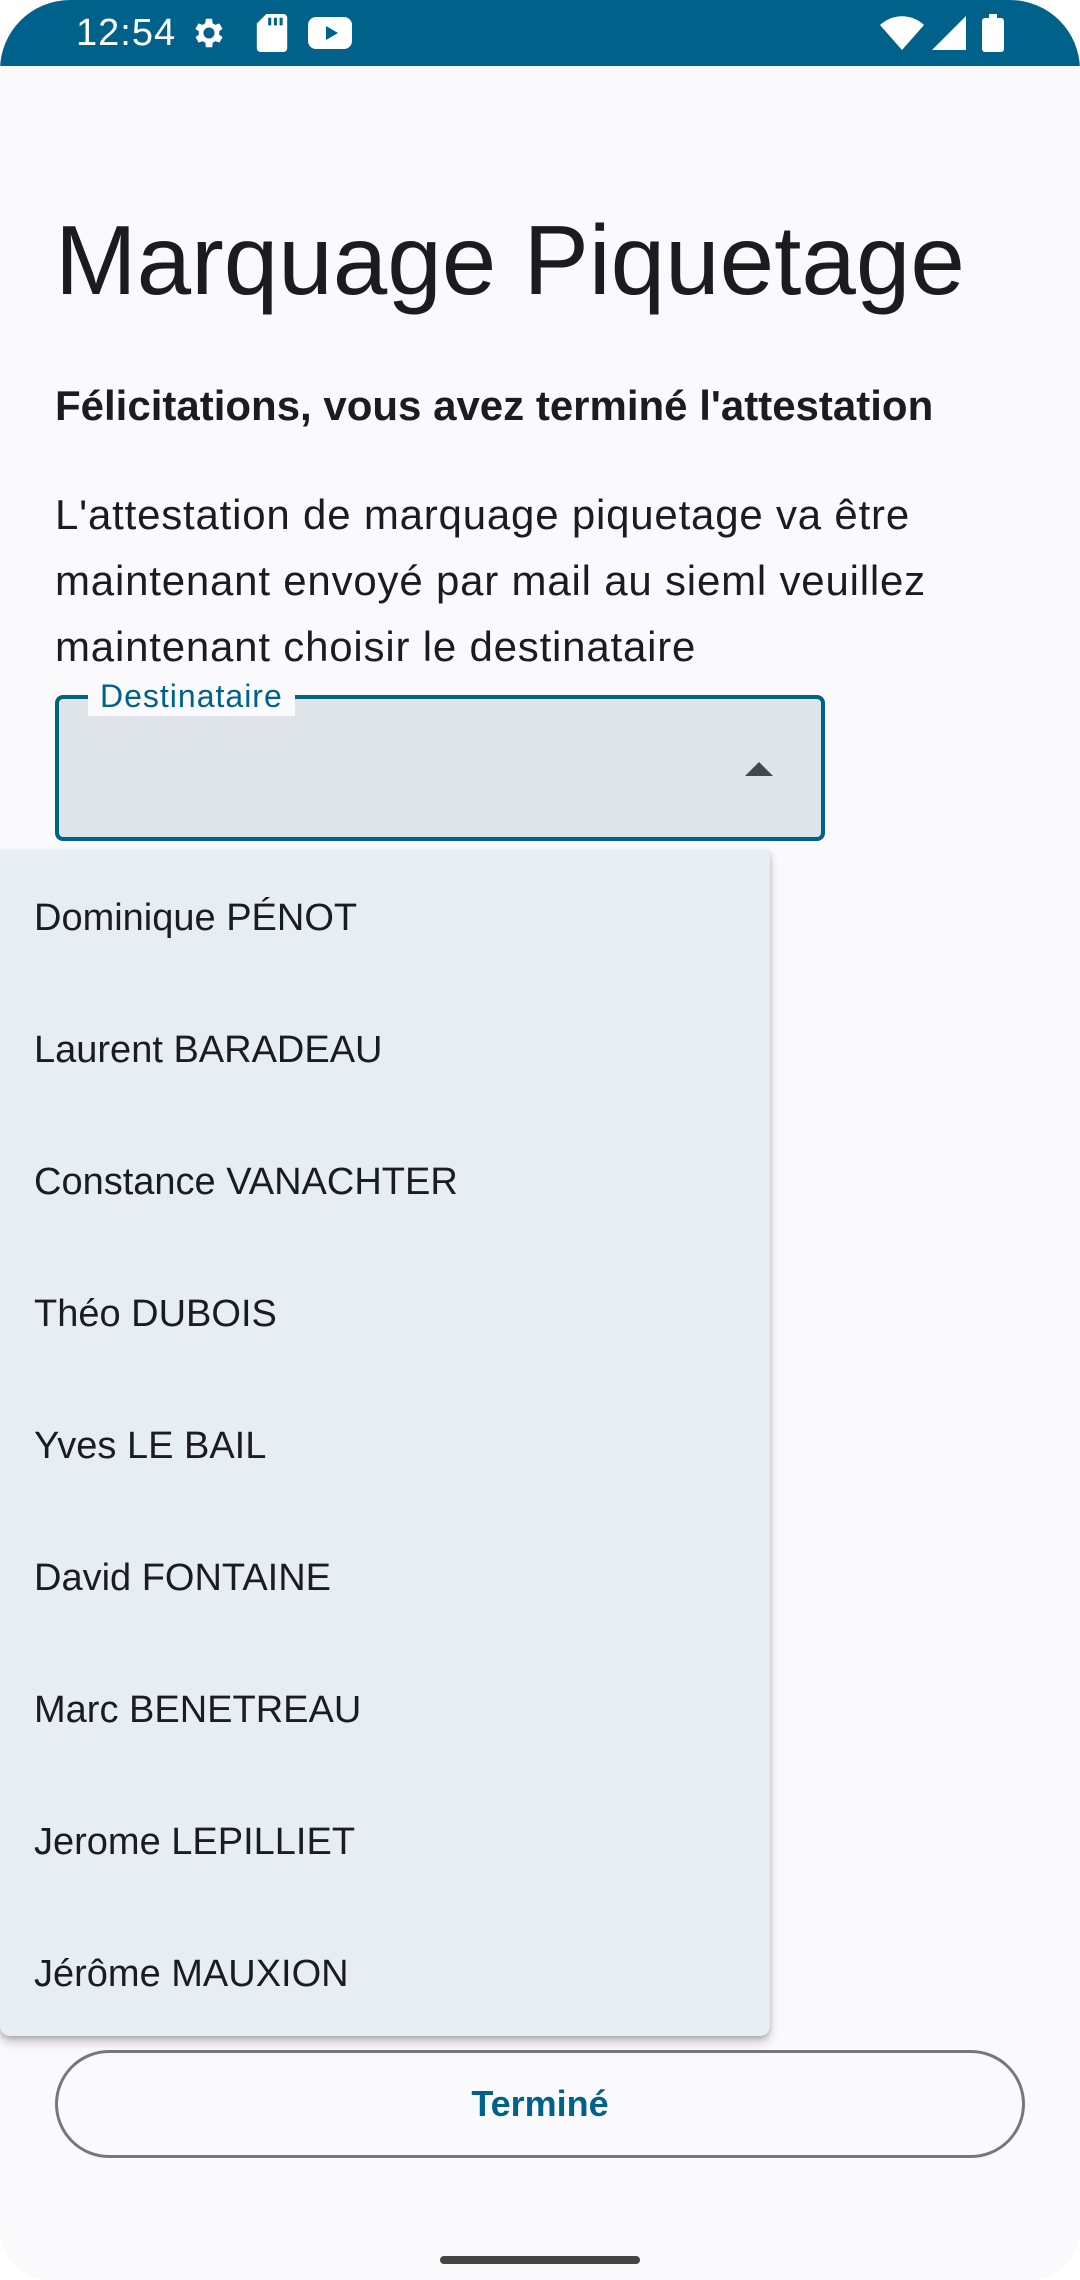  What do you see at coordinates (183, 1578) in the screenshot?
I see `menu-item-label: David FONTAINE` at bounding box center [183, 1578].